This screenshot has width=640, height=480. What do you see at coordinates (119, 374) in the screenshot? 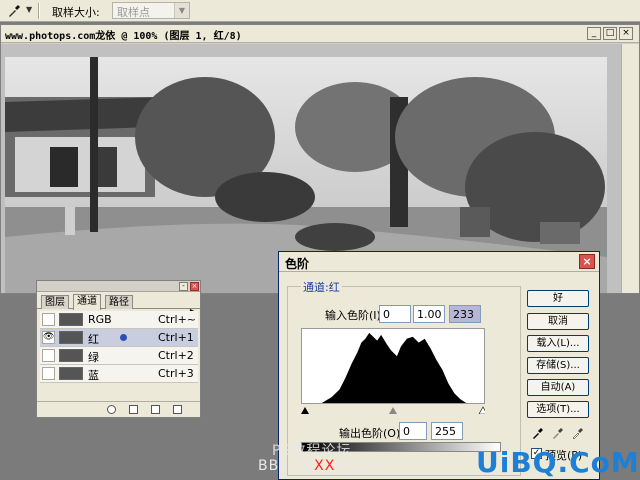
I see `channel-row-blue: 蓝 Ctrl+3` at bounding box center [119, 374].